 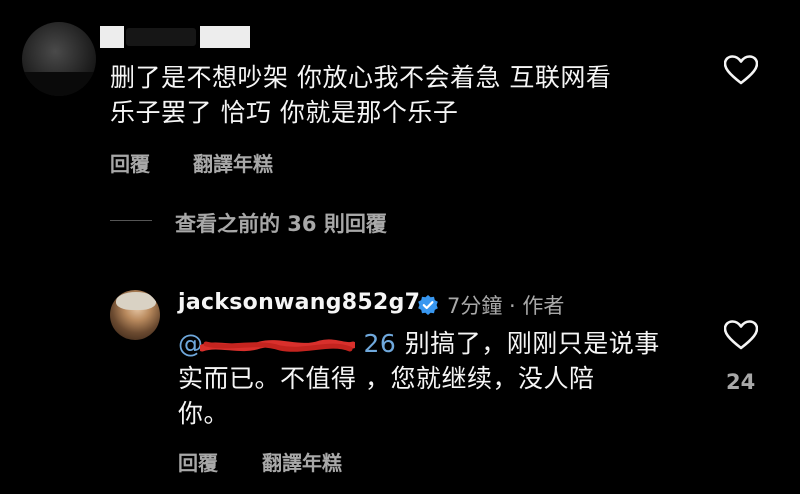 What do you see at coordinates (59, 59) in the screenshot?
I see `commenter-avatar` at bounding box center [59, 59].